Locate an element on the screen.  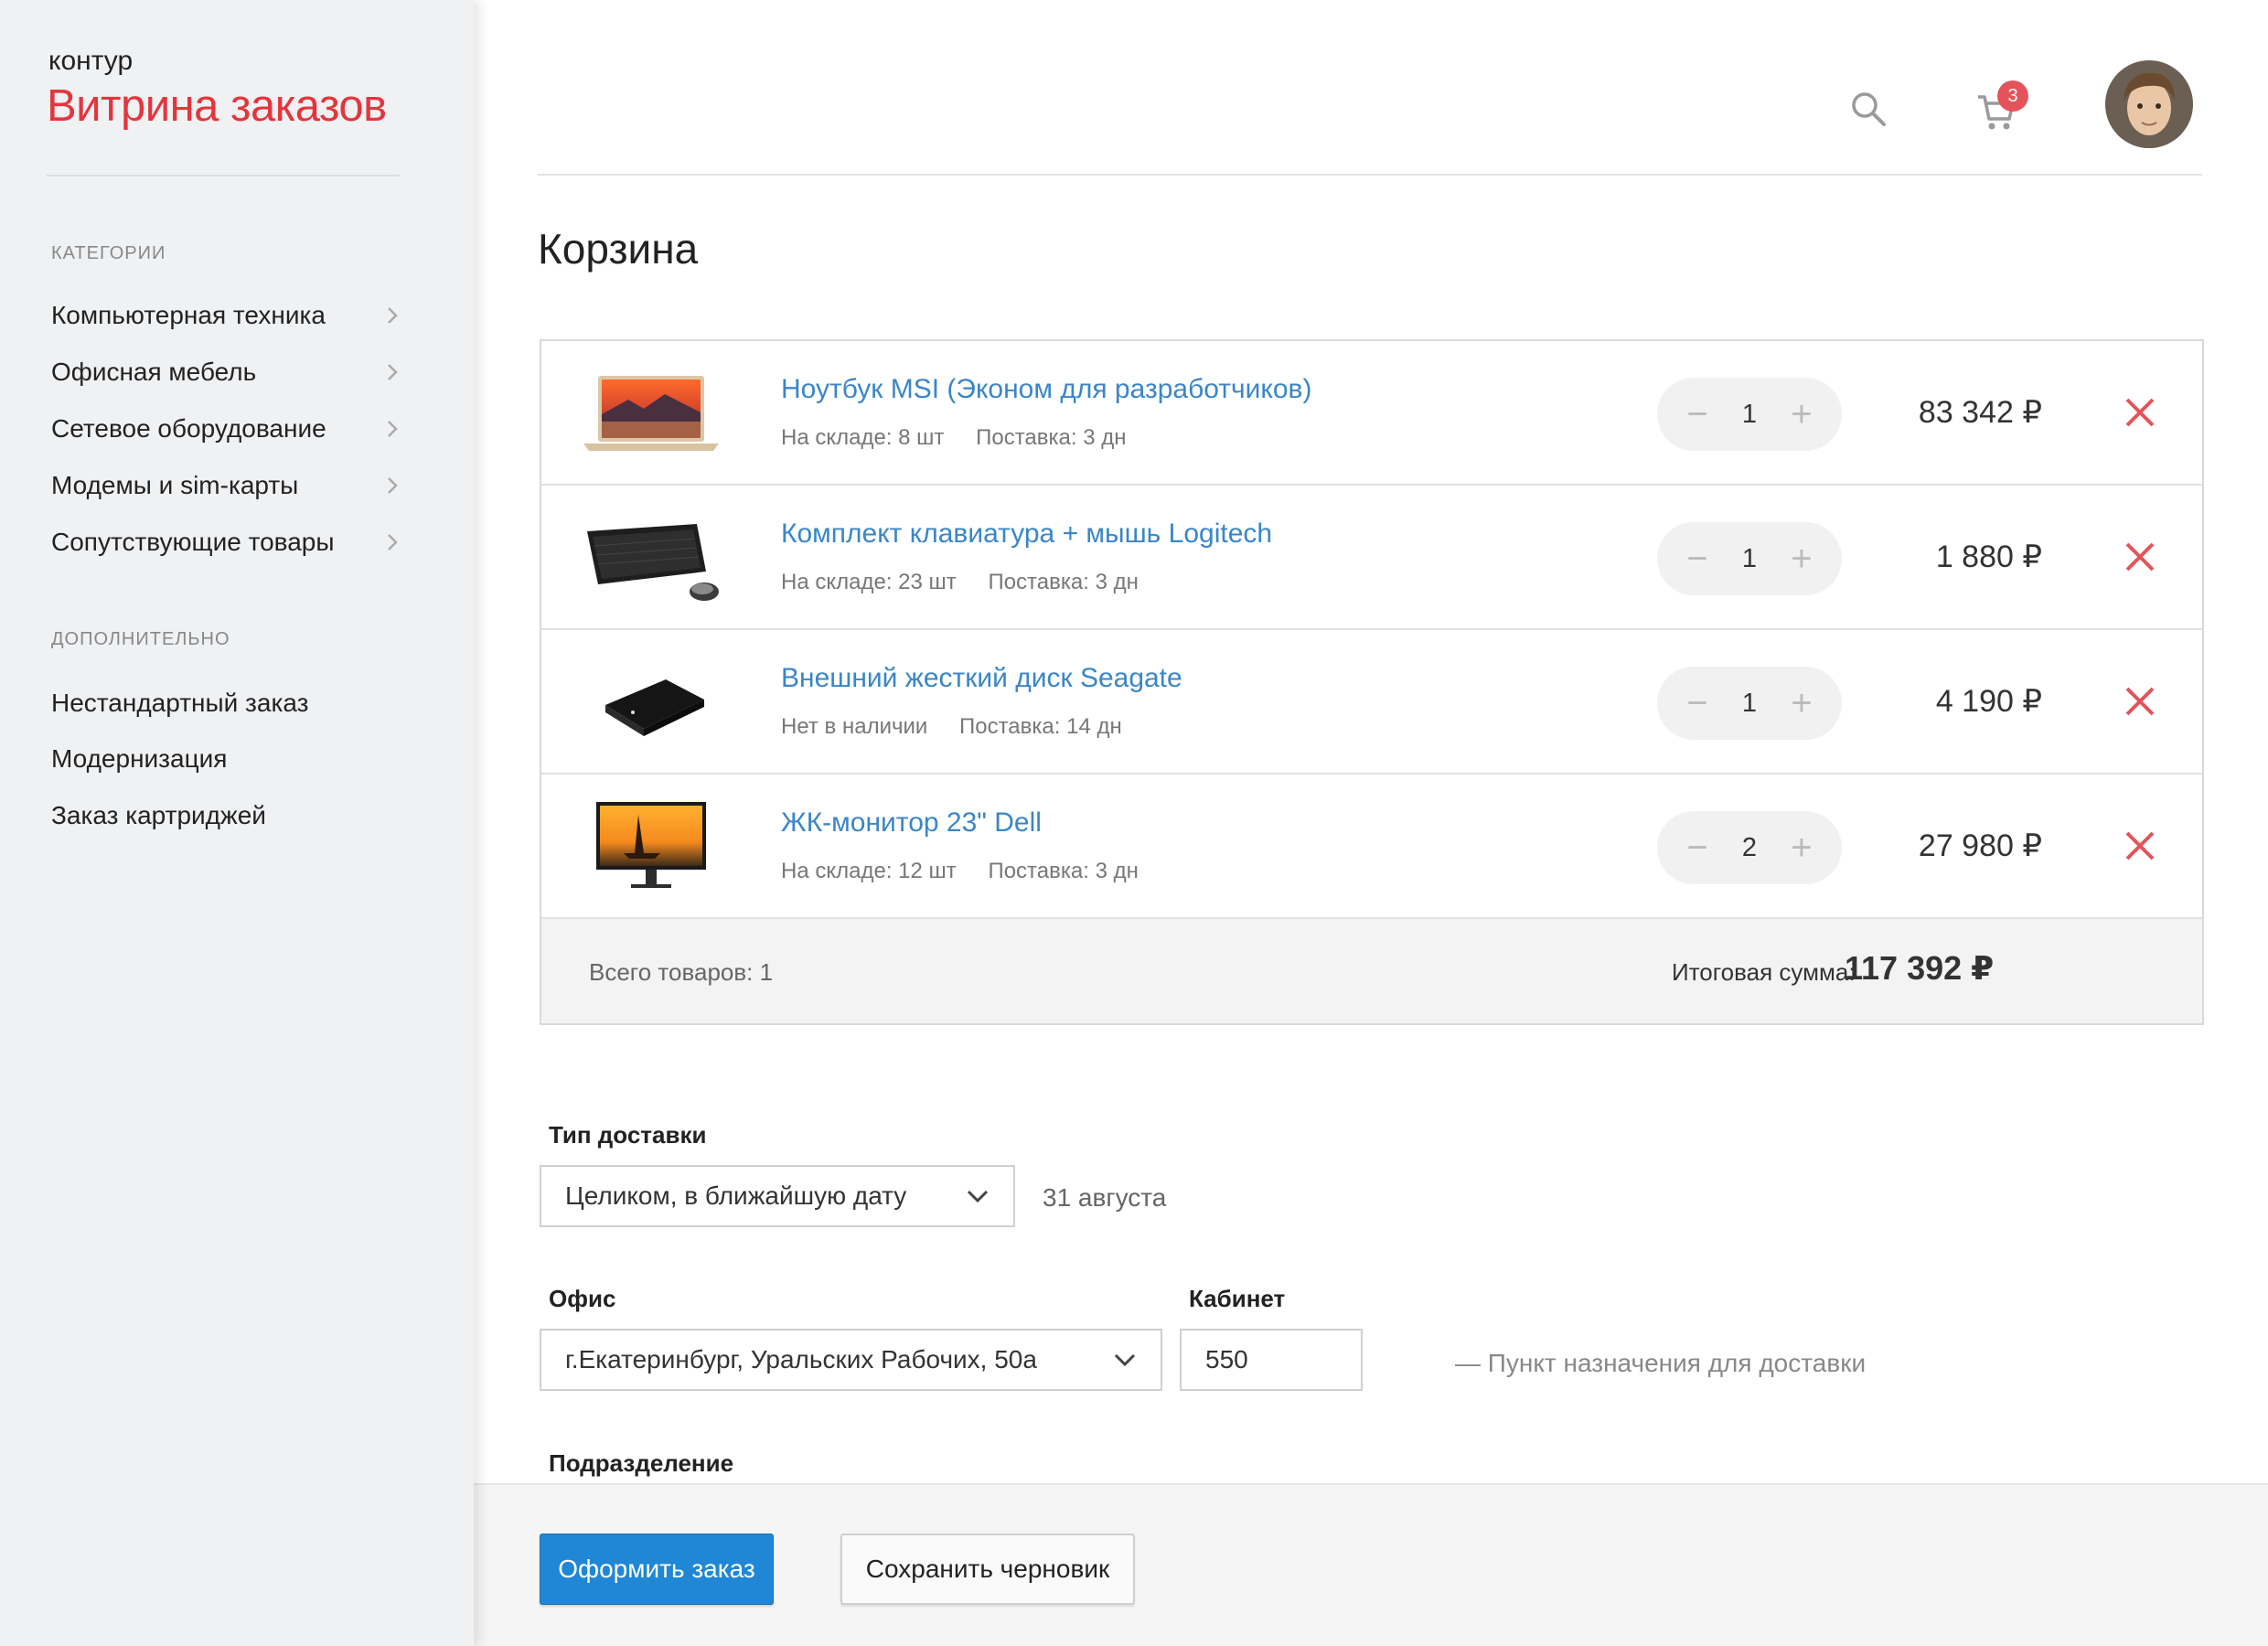
sidebar-item-label: Сетевое оборудование is located at coordinates (188, 428).